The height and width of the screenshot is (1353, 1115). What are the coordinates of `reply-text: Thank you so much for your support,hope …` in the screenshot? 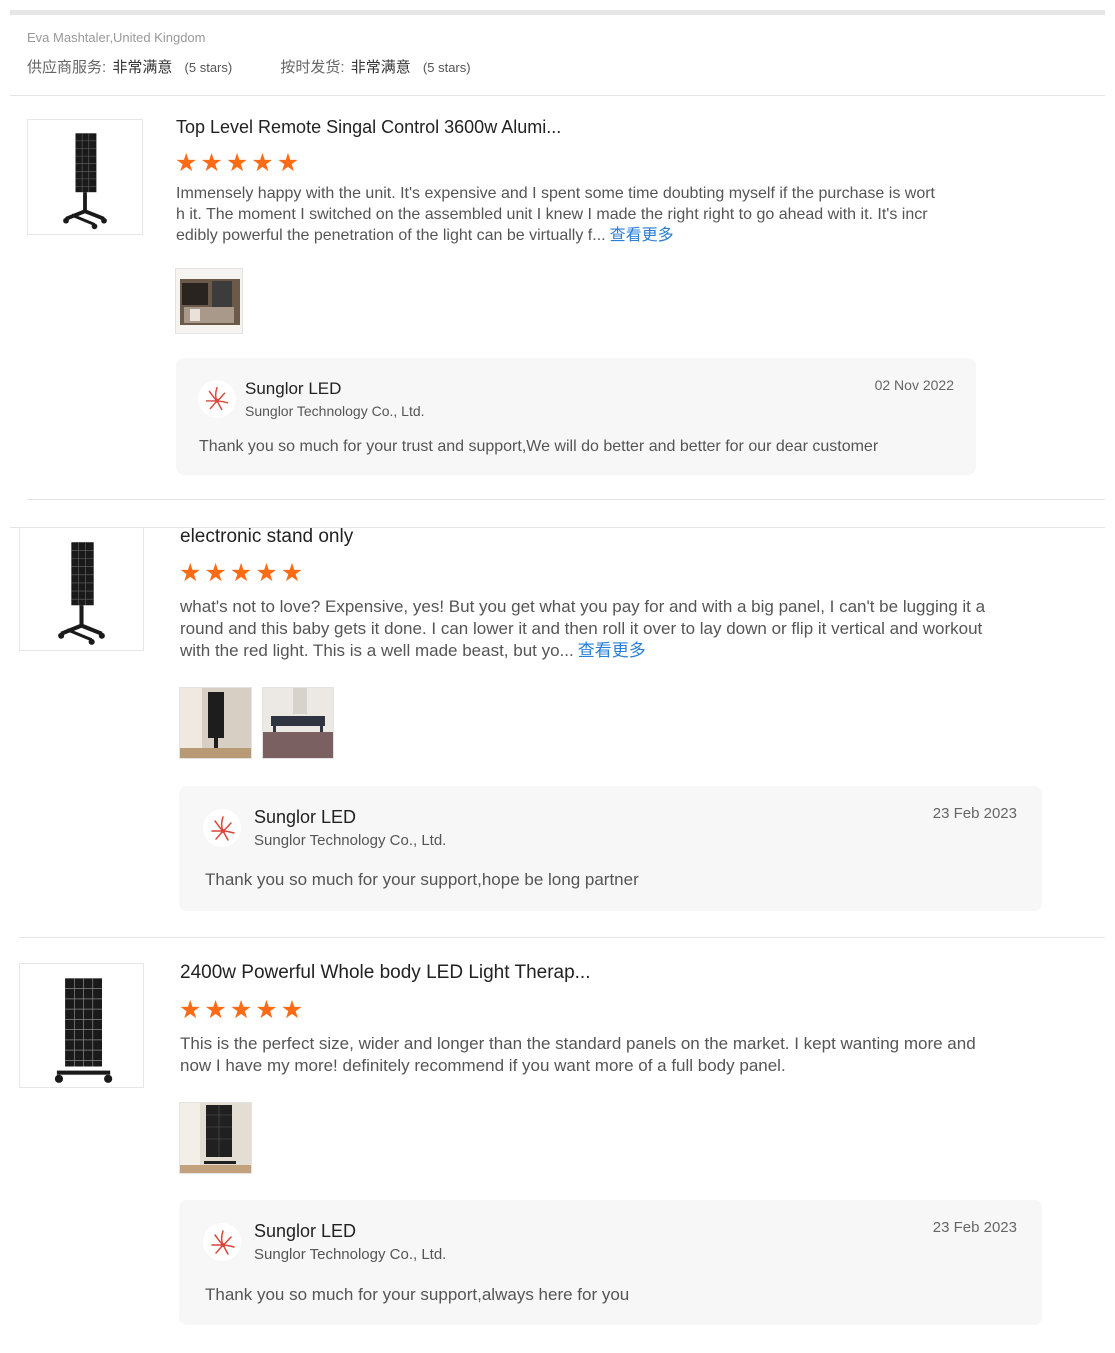 It's located at (422, 879).